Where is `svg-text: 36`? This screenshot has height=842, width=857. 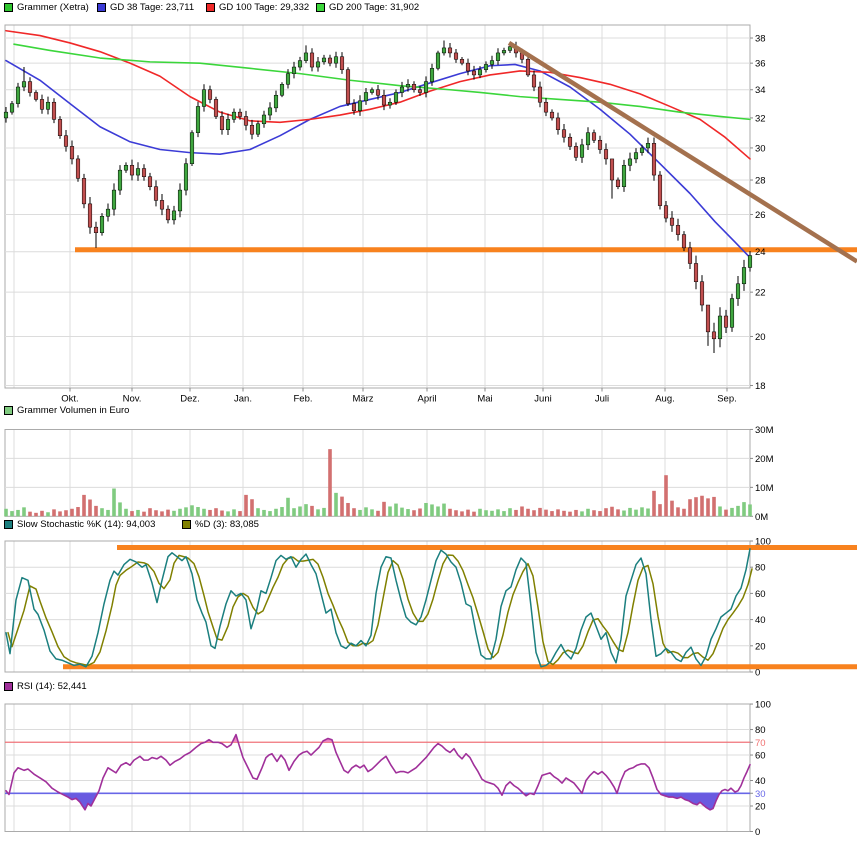
svg-text: 36 is located at coordinates (760, 64).